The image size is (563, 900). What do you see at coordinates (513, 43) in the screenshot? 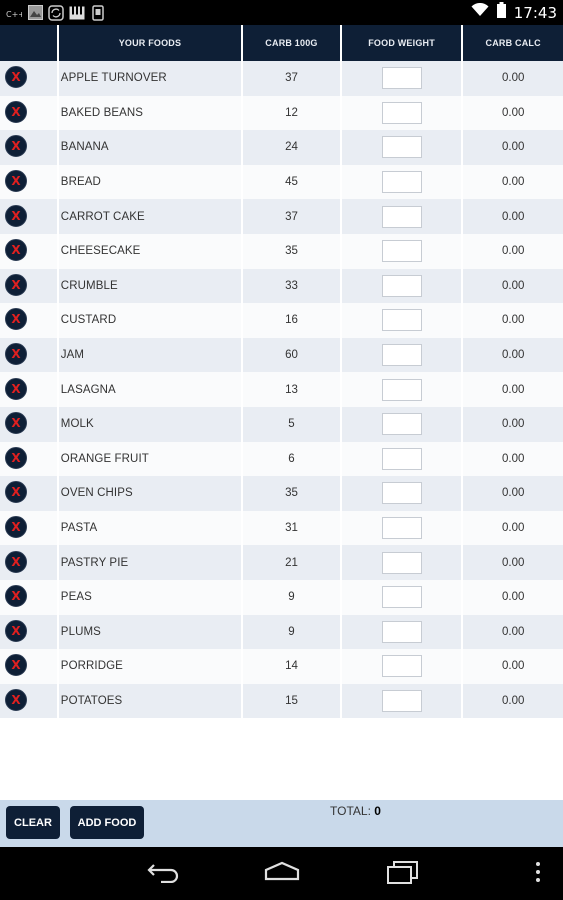
I see `header-carb-calc: CARB CALC` at bounding box center [513, 43].